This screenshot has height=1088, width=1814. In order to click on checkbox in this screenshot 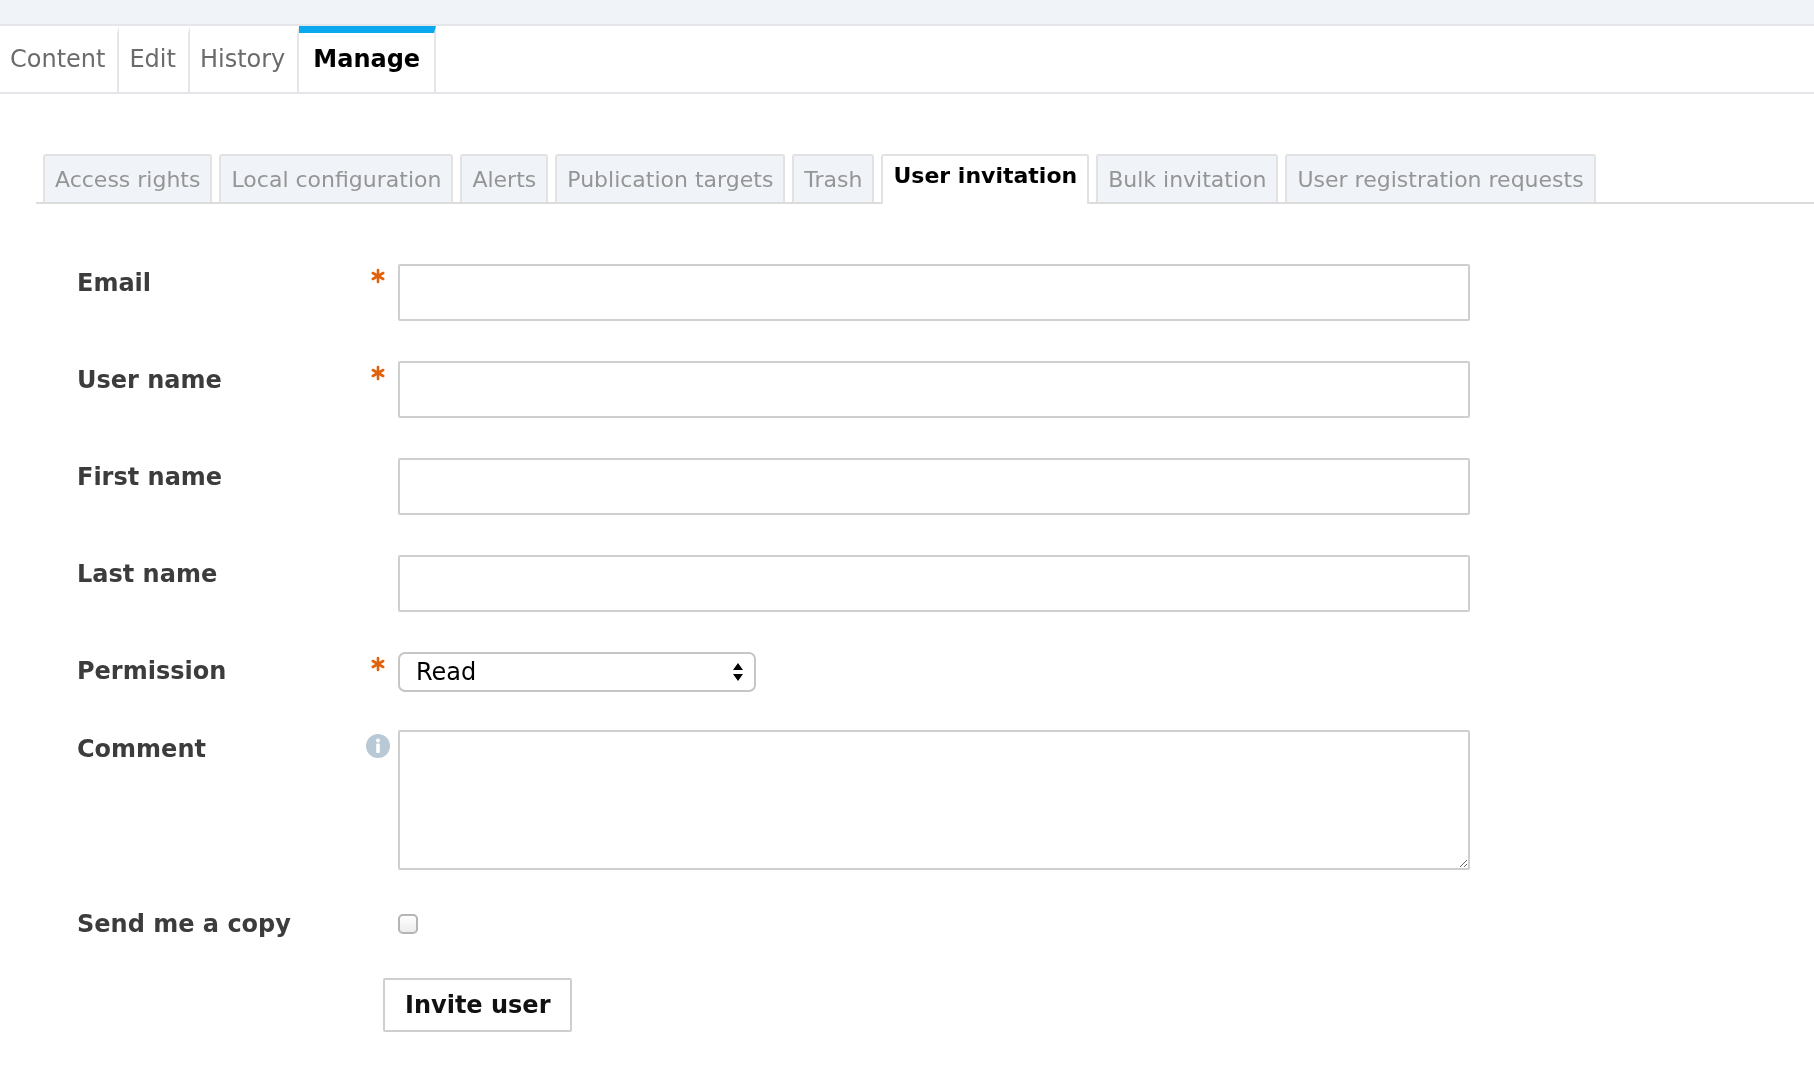, I will do `click(408, 924)`.